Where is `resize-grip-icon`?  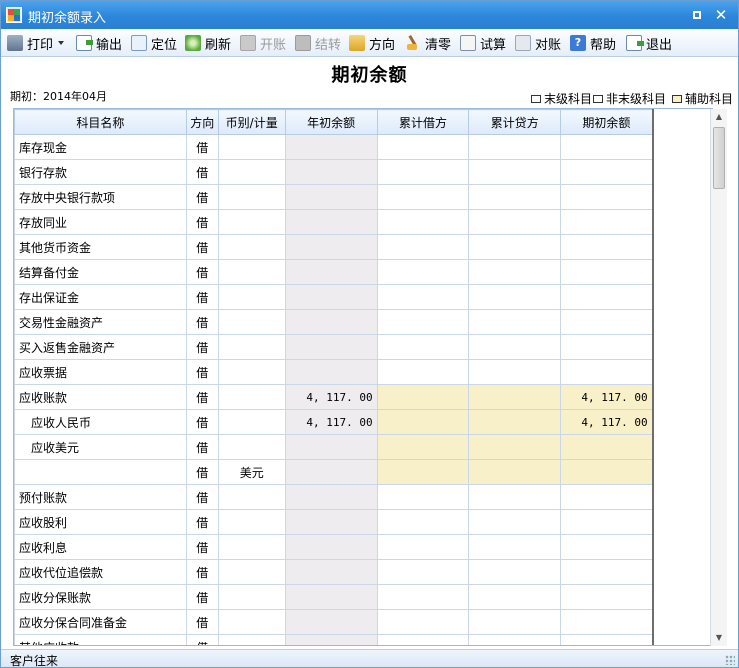
resize-grip-icon is located at coordinates (730, 660).